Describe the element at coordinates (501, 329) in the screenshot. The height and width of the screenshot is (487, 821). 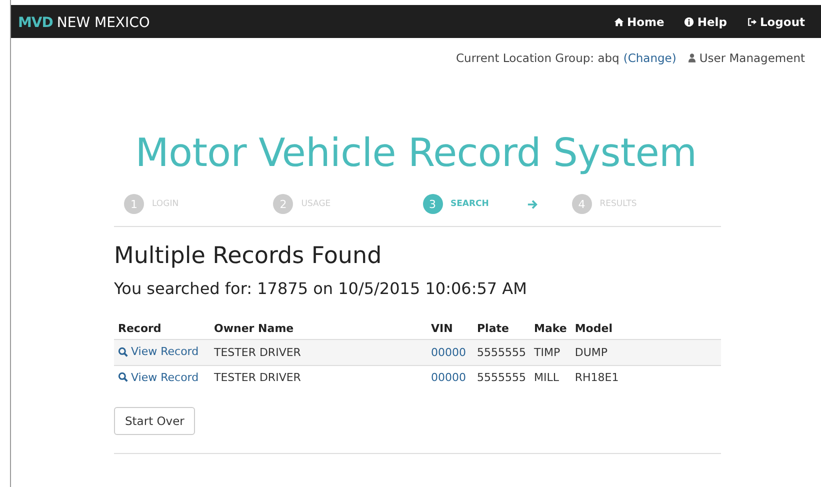
I see `column-header: Plate` at that location.